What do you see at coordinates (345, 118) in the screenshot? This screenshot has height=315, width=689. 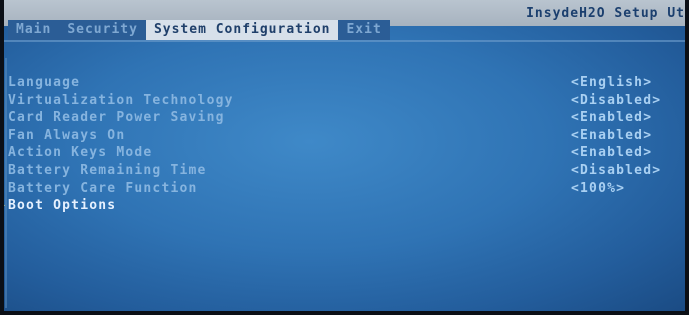 I see `setting-row-card-reader-power-saving: Card Reader Power Saving <Enabled>` at bounding box center [345, 118].